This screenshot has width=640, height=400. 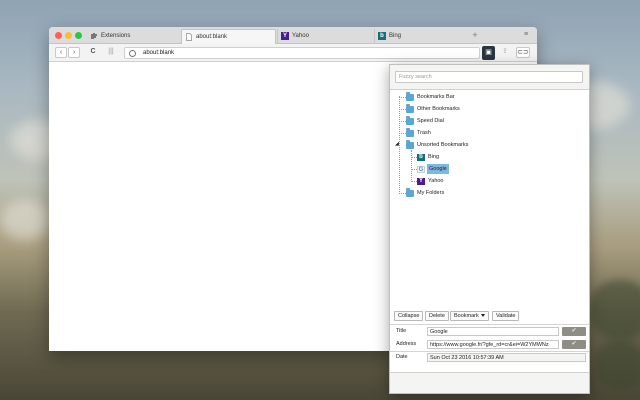 I want to click on puzzle-icon, so click(x=94, y=36).